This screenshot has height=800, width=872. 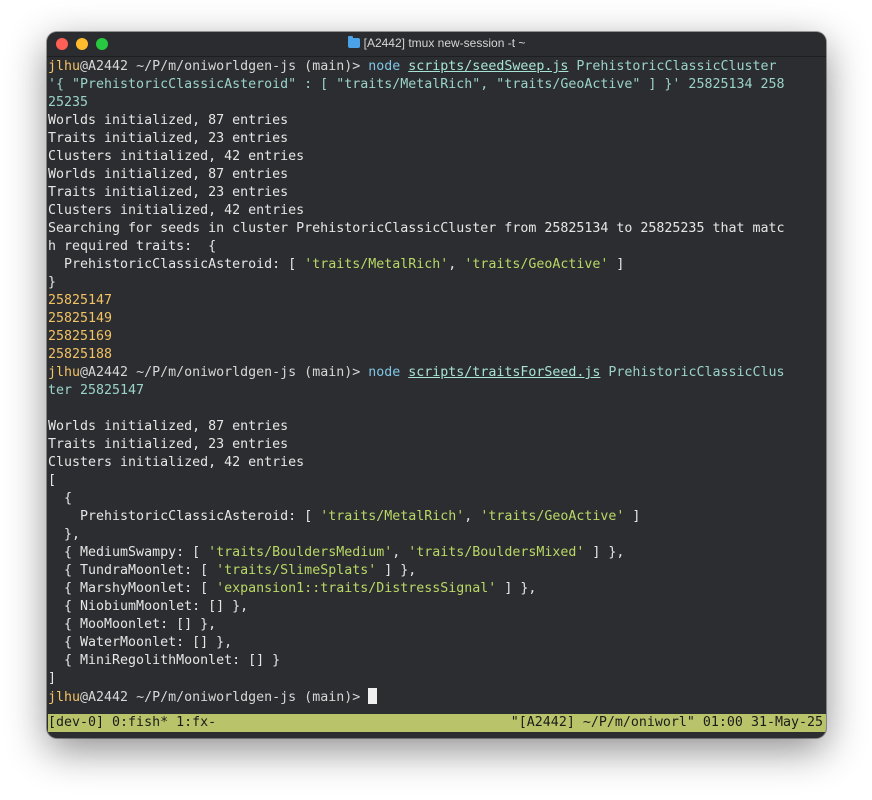 What do you see at coordinates (666, 722) in the screenshot?
I see `tmux-status-info: "[A2442] ~/P/m/oniworl" 01:00 31-May-25` at bounding box center [666, 722].